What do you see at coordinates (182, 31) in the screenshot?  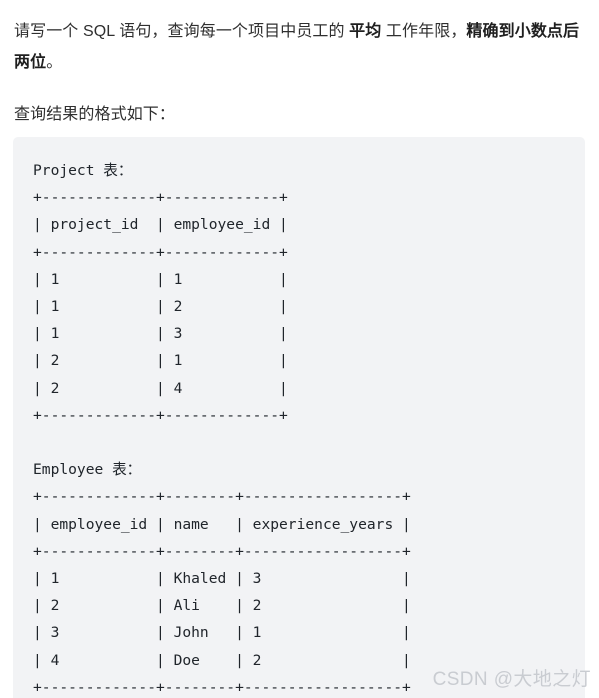 I see `question-text-part-1: 请写一个 SQL 语句，查询每一个项目中员工的` at bounding box center [182, 31].